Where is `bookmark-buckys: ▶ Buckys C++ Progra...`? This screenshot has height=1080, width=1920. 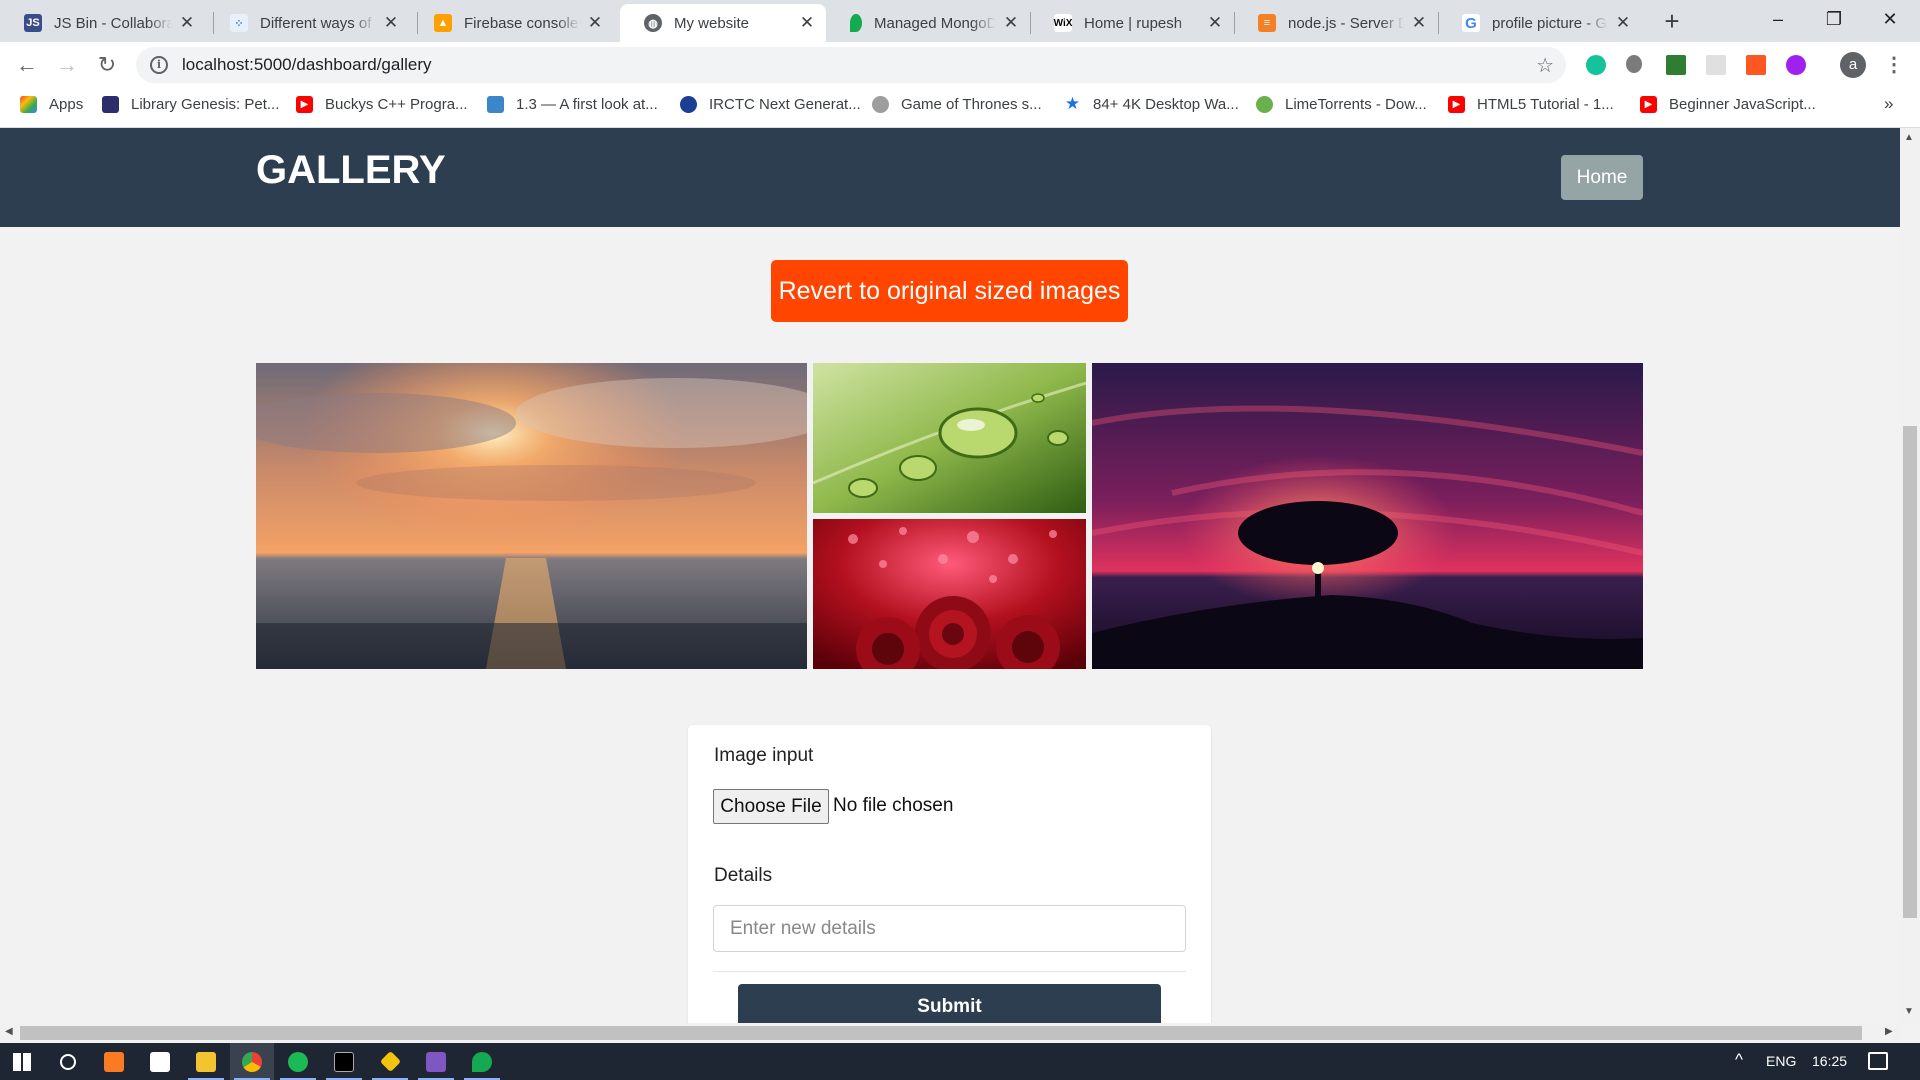 bookmark-buckys: ▶ Buckys C++ Progra... is located at coordinates (382, 104).